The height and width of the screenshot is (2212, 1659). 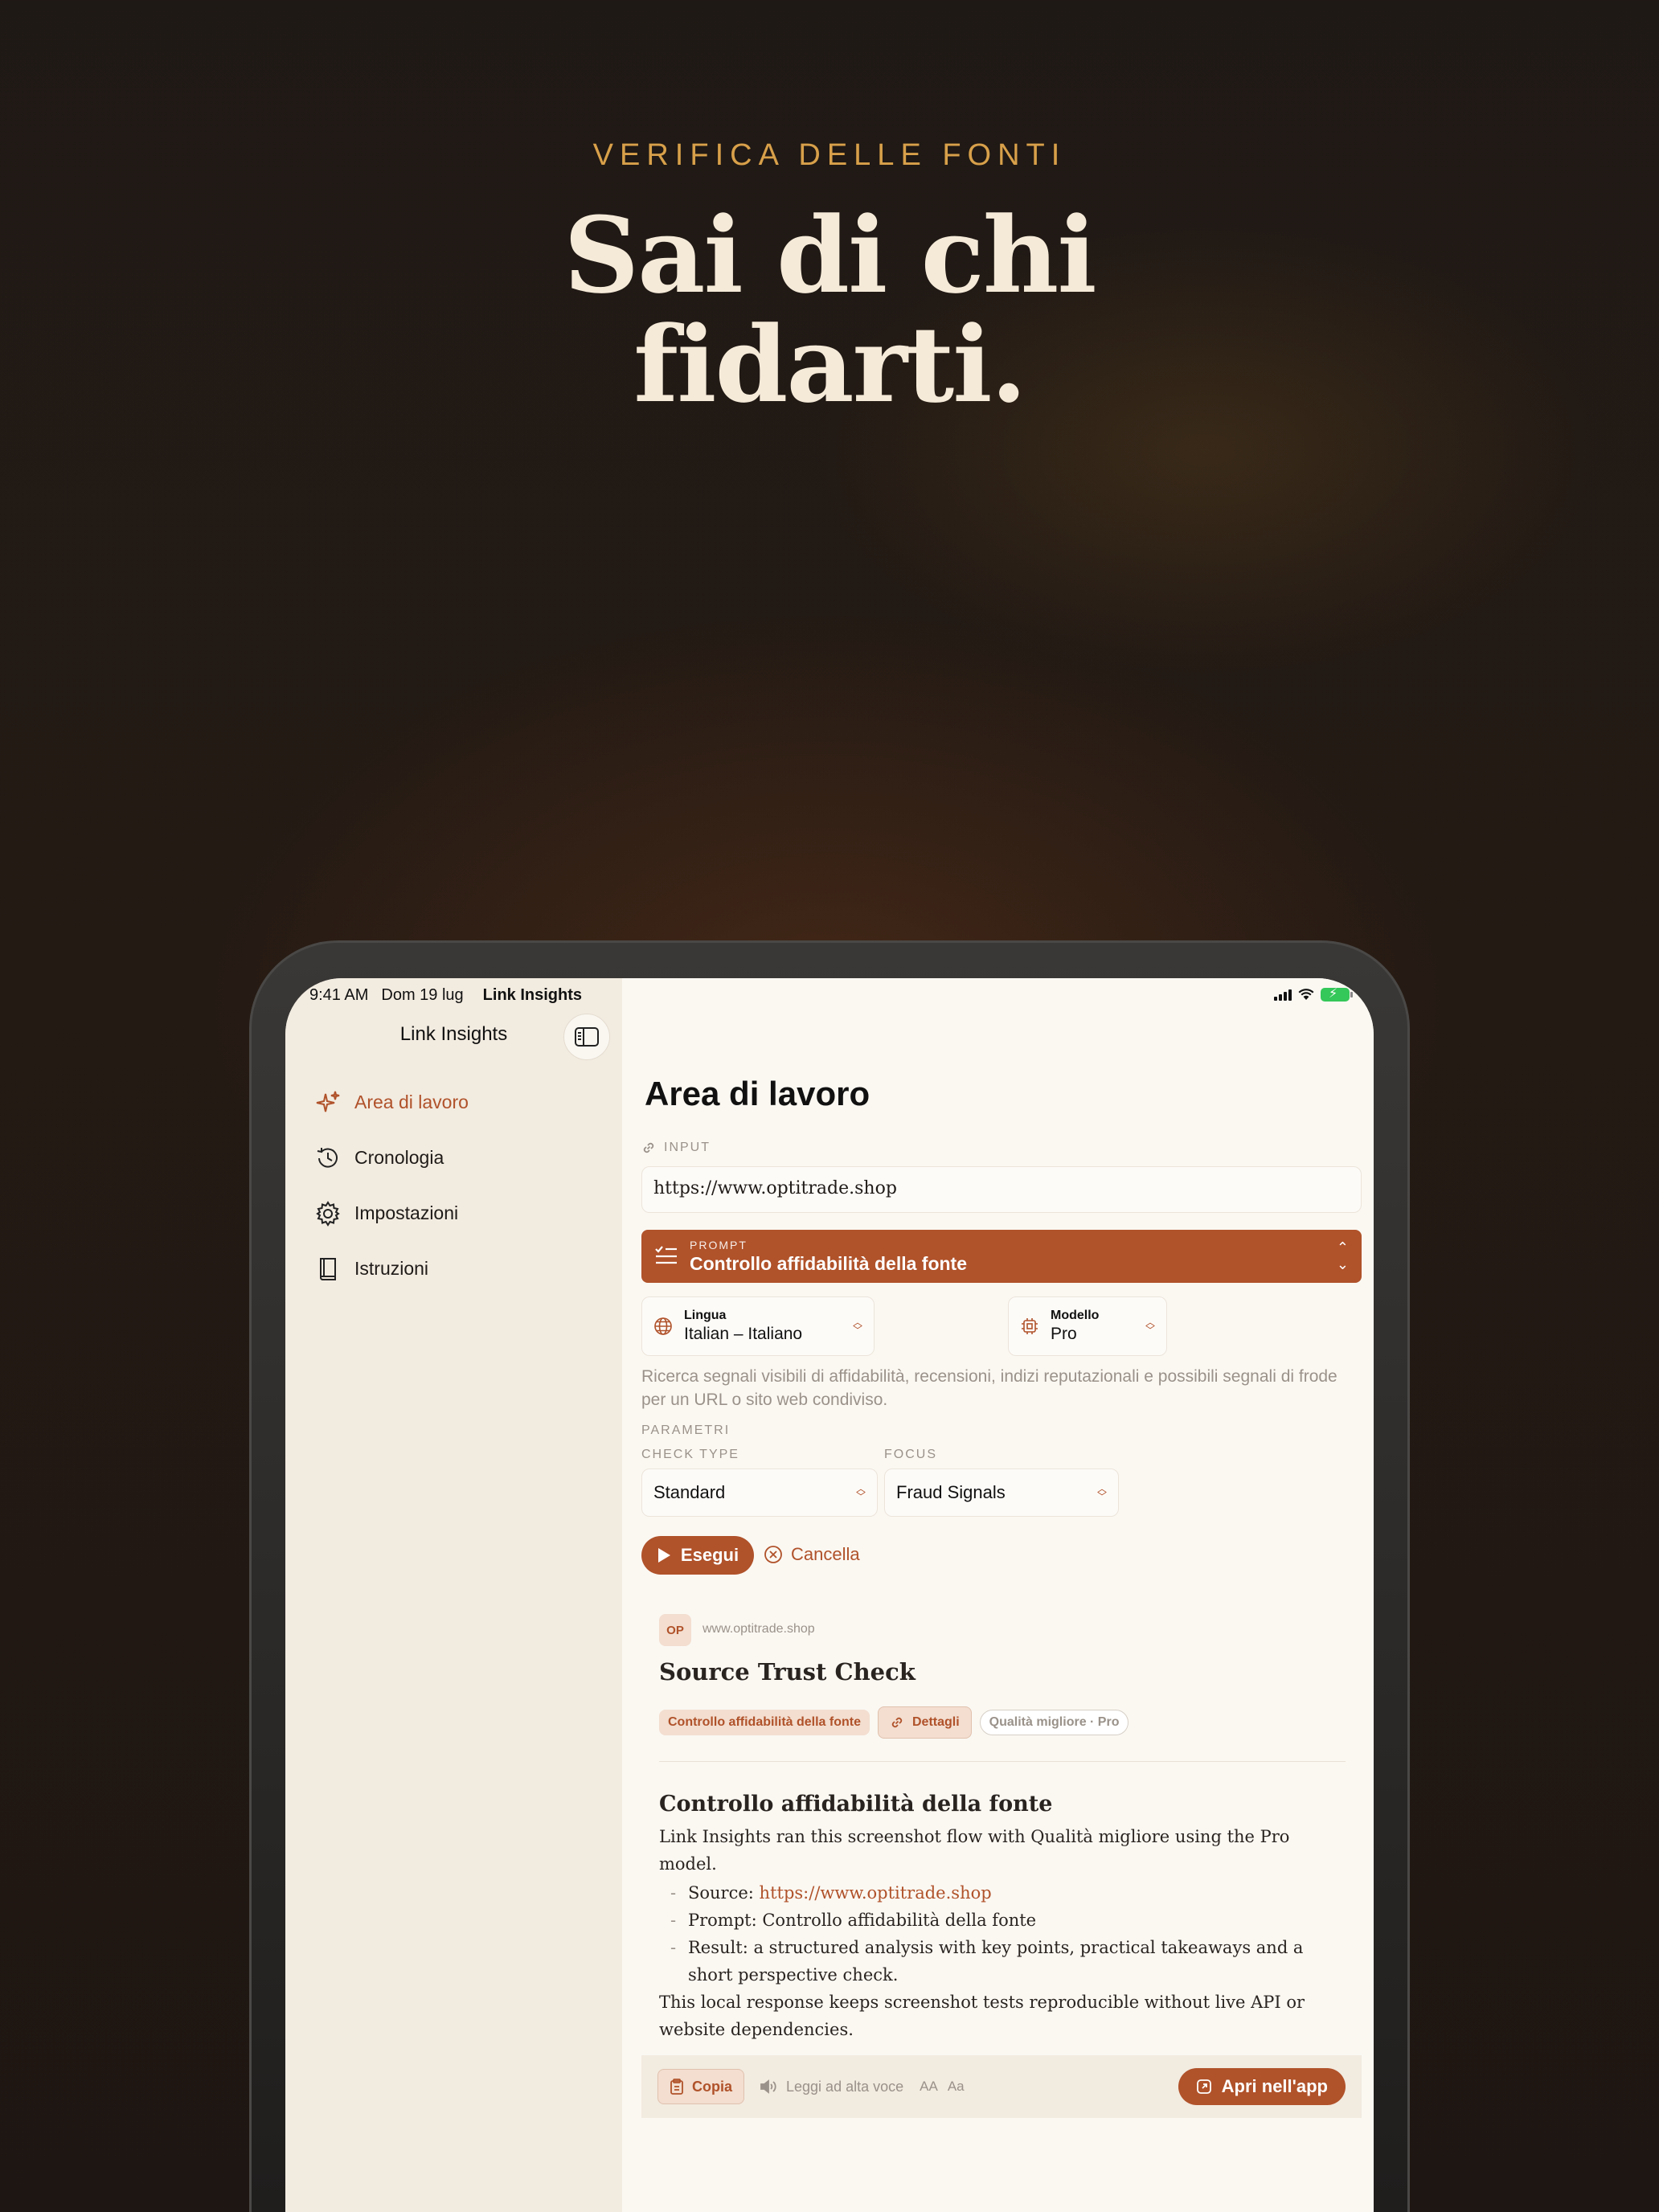 What do you see at coordinates (687, 1147) in the screenshot?
I see `input-label-text: INPUT` at bounding box center [687, 1147].